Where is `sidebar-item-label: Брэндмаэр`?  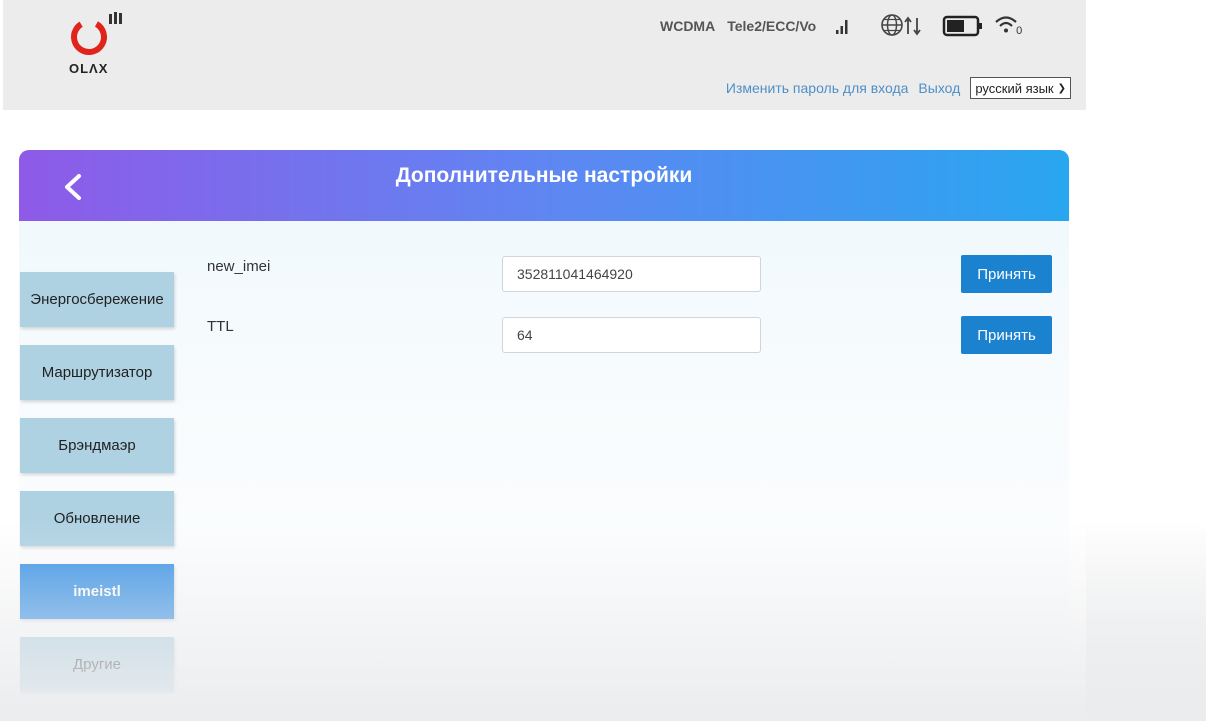
sidebar-item-label: Брэндмаэр is located at coordinates (97, 445).